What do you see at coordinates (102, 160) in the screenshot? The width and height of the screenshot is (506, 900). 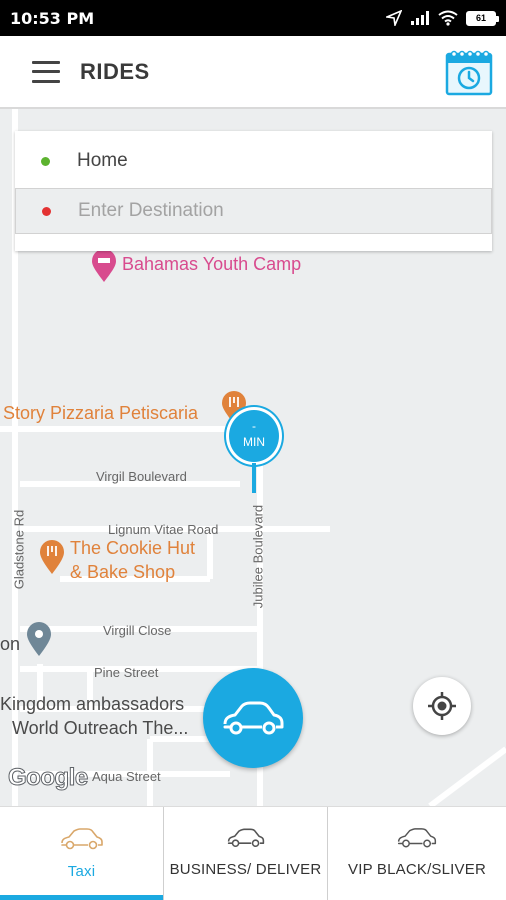 I see `pickup-location: Home` at bounding box center [102, 160].